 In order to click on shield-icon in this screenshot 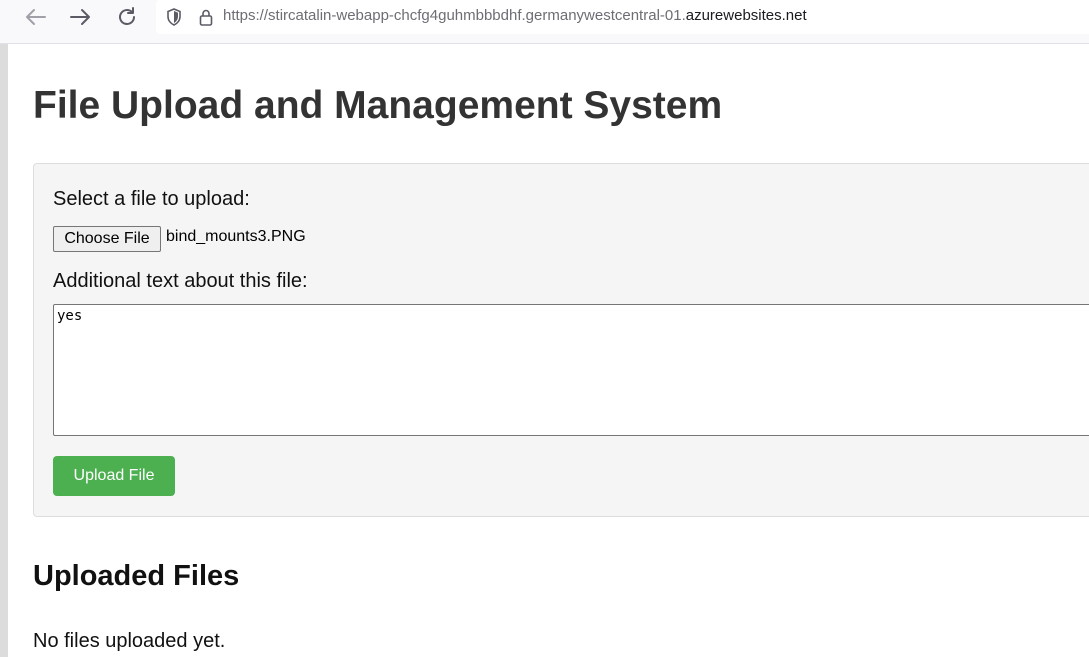, I will do `click(174, 17)`.